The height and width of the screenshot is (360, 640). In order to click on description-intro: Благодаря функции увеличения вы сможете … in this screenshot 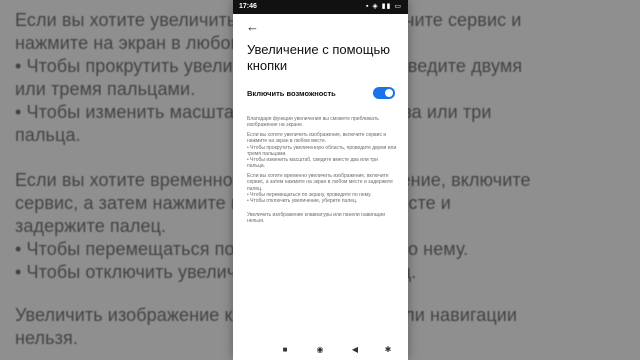, I will do `click(313, 122)`.